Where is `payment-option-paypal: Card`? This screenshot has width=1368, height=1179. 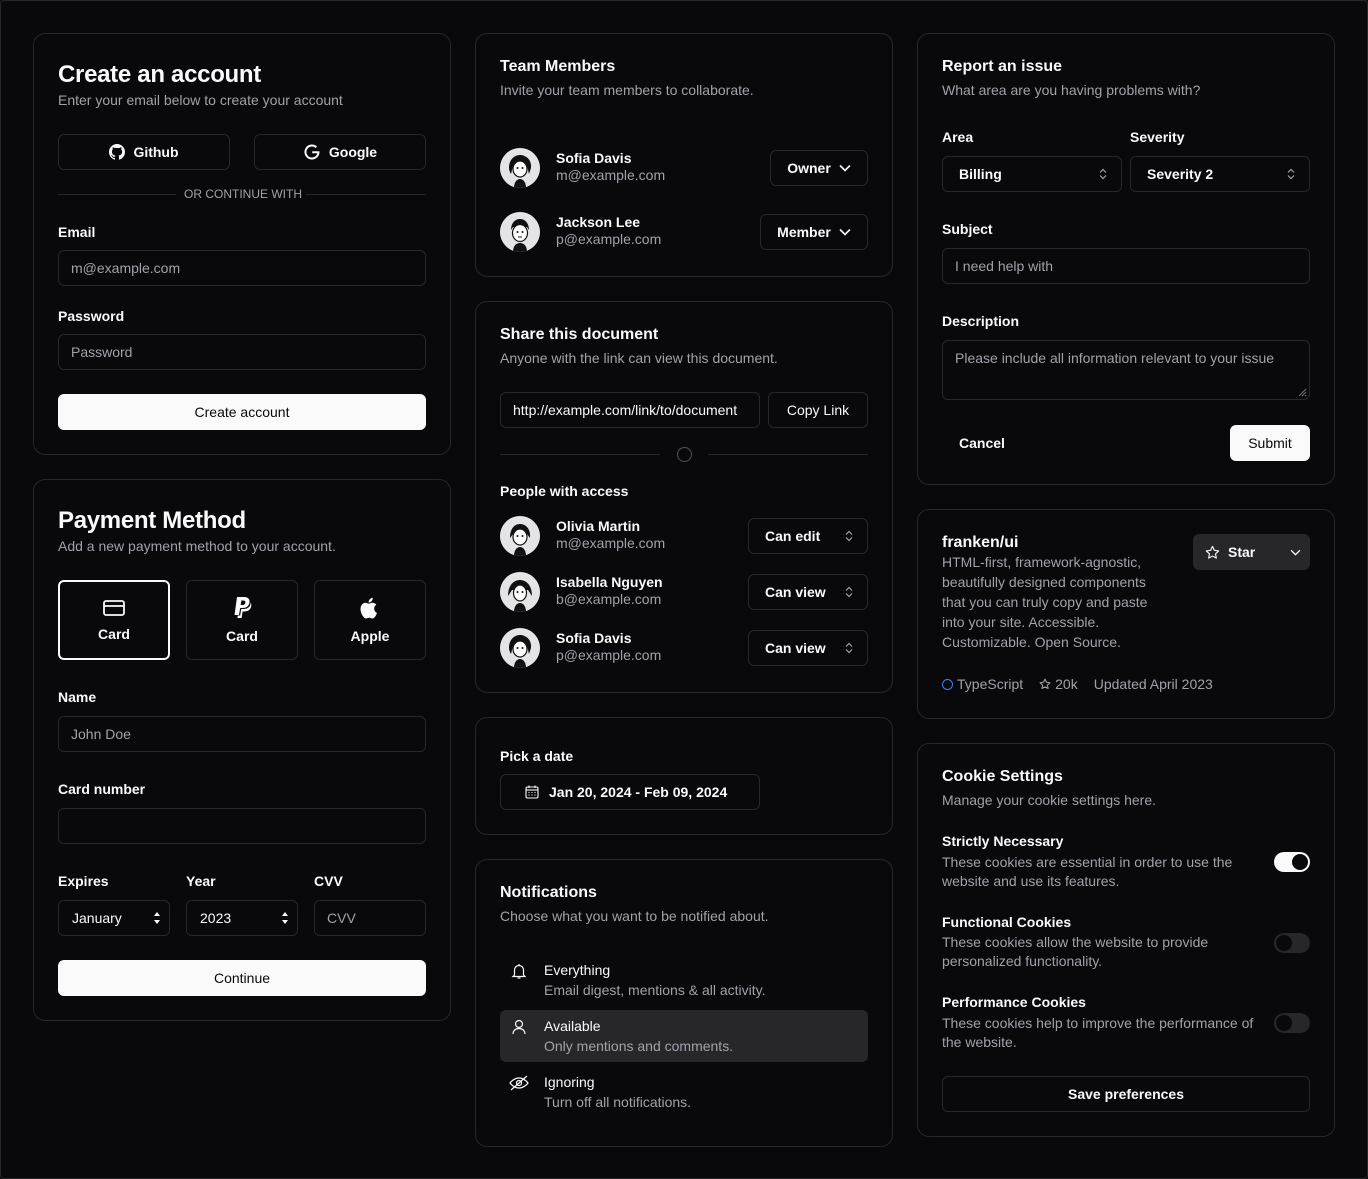 payment-option-paypal: Card is located at coordinates (242, 620).